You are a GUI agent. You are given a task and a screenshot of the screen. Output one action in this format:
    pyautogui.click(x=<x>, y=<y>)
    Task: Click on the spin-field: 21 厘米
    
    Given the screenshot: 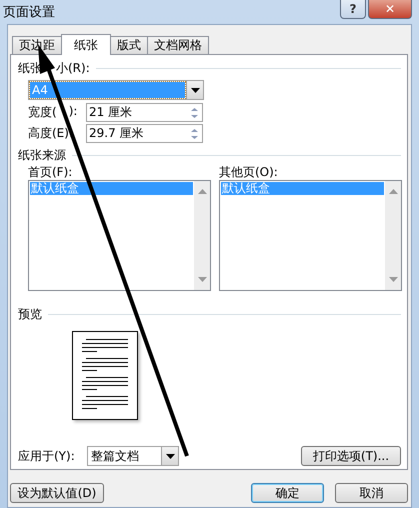 What is the action you would take?
    pyautogui.click(x=144, y=112)
    